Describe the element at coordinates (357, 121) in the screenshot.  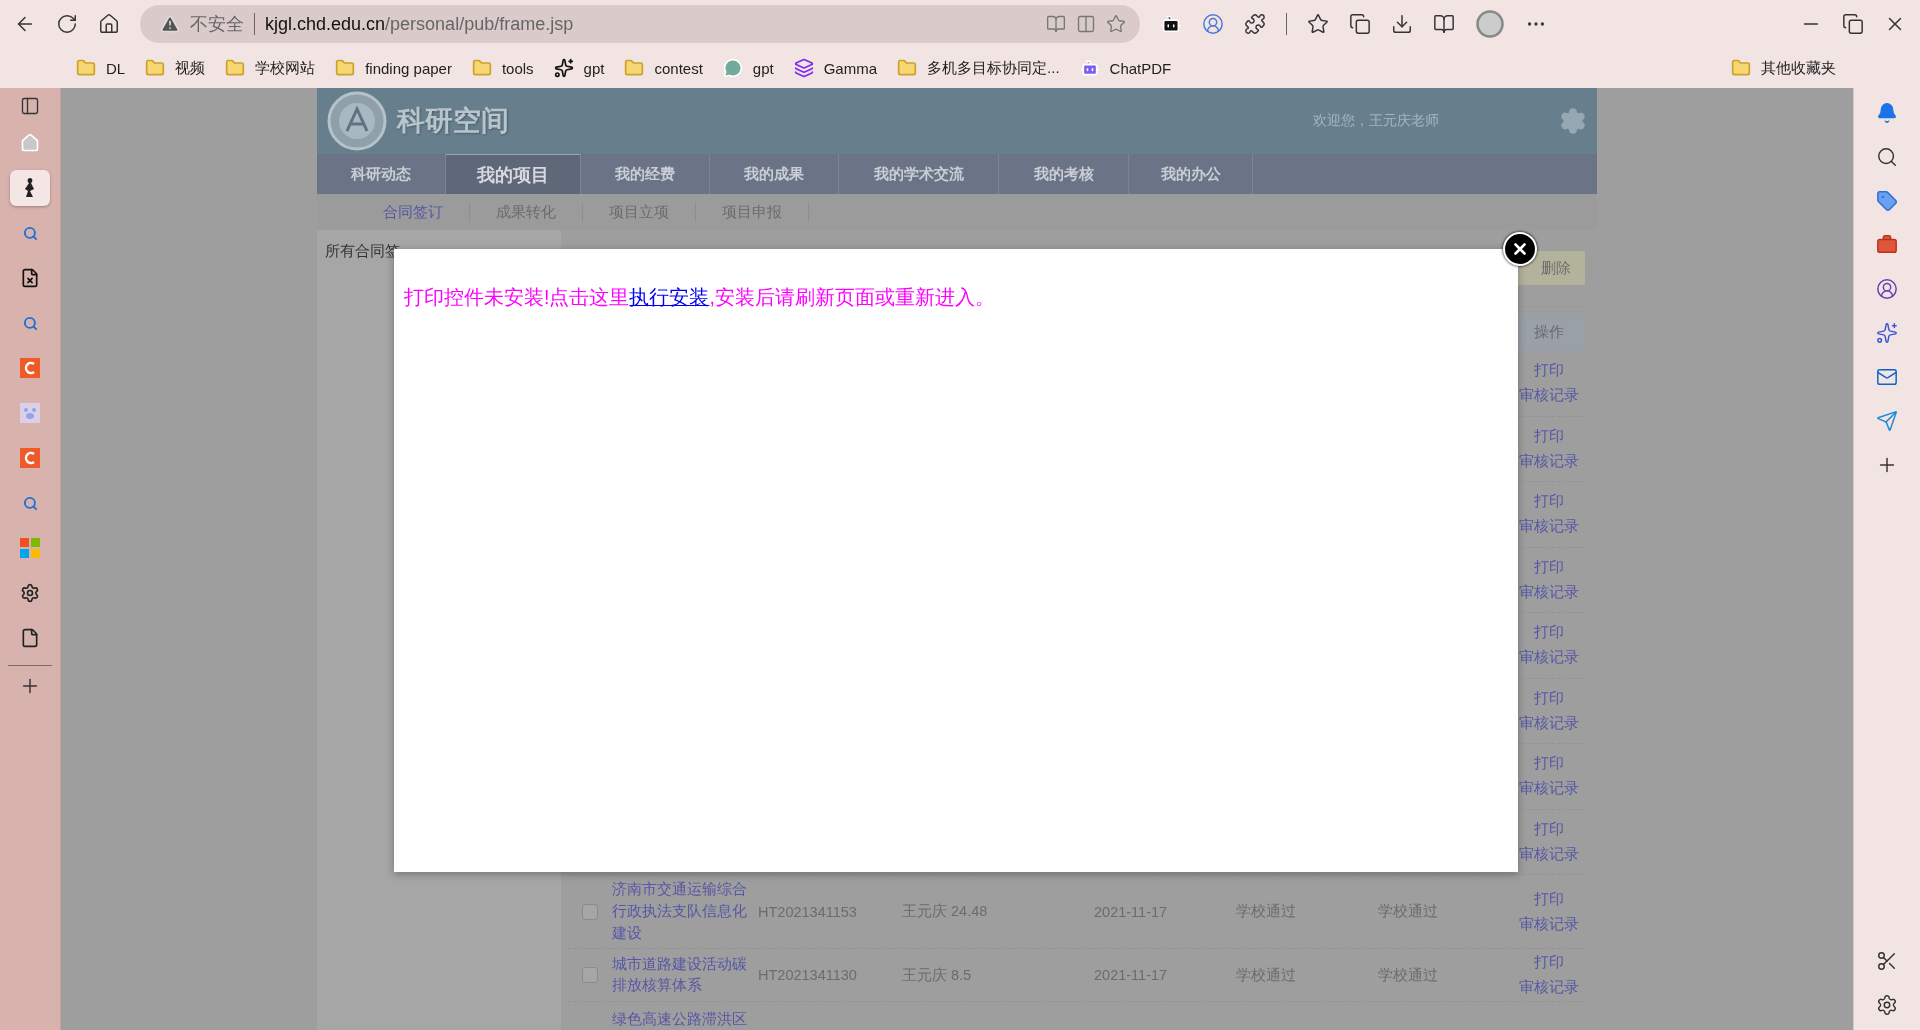
I see `logo-emblem` at that location.